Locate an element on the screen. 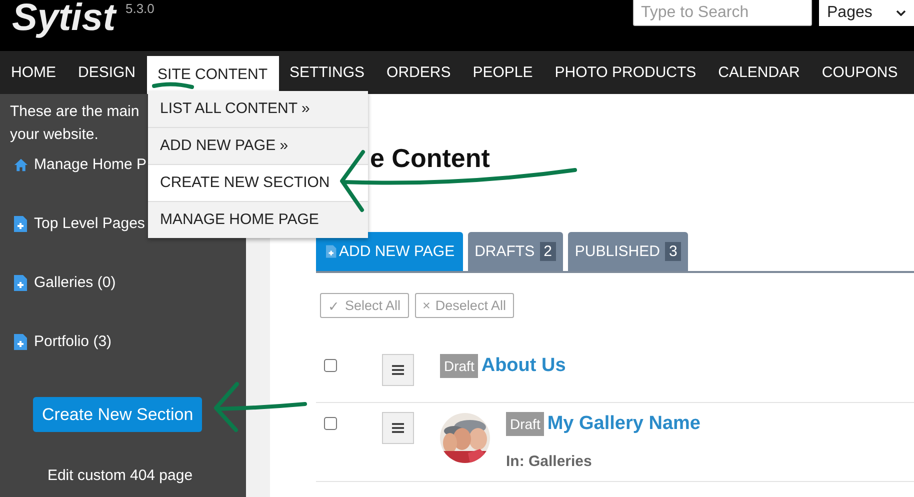 Image resolution: width=914 pixels, height=497 pixels. nav-tab: SETTINGS is located at coordinates (327, 72).